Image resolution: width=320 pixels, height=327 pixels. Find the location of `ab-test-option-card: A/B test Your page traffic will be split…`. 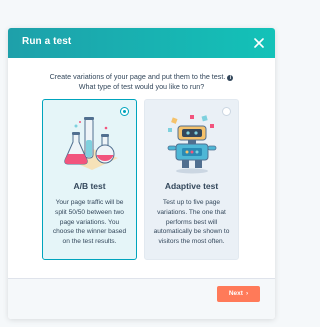

ab-test-option-card: A/B test Your page traffic will be split… is located at coordinates (89, 179).